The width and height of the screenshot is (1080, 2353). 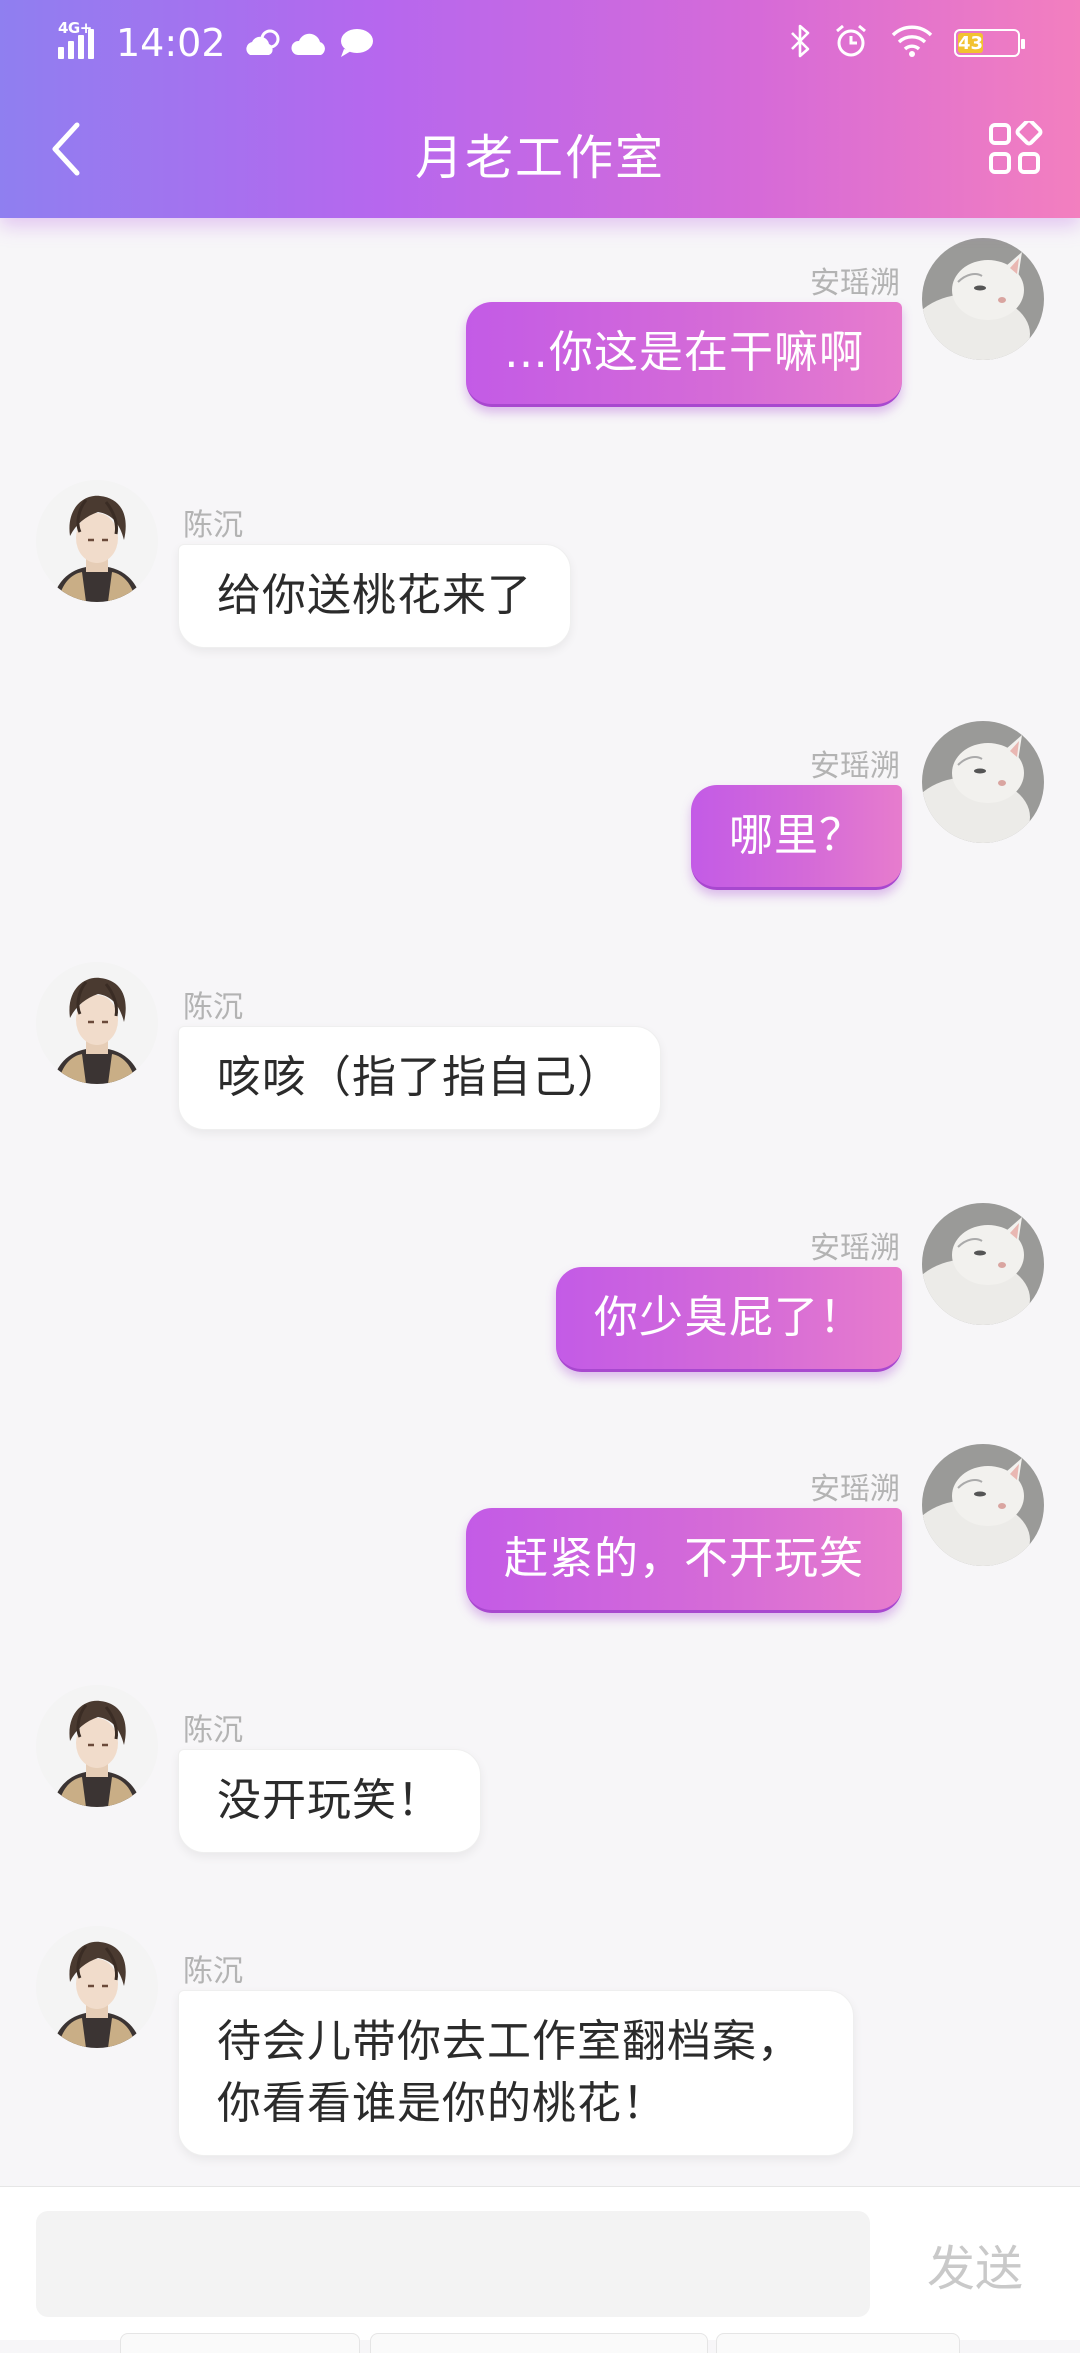 What do you see at coordinates (975, 2264) in the screenshot?
I see `send-button: 发送` at bounding box center [975, 2264].